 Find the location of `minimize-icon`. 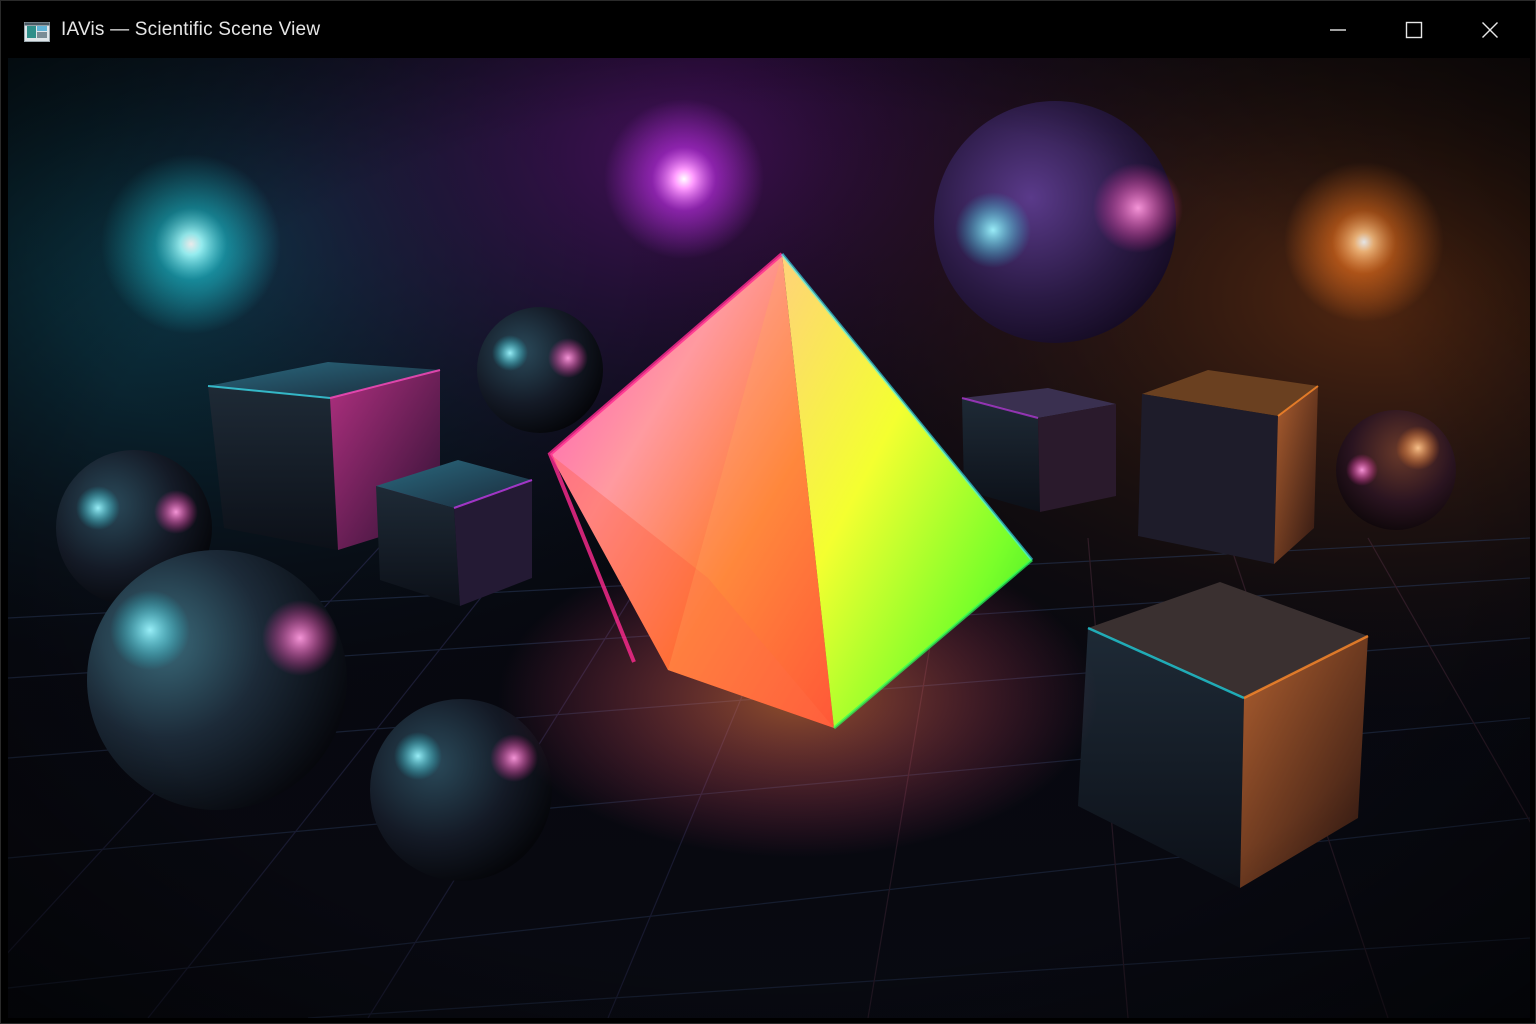

minimize-icon is located at coordinates (1338, 30).